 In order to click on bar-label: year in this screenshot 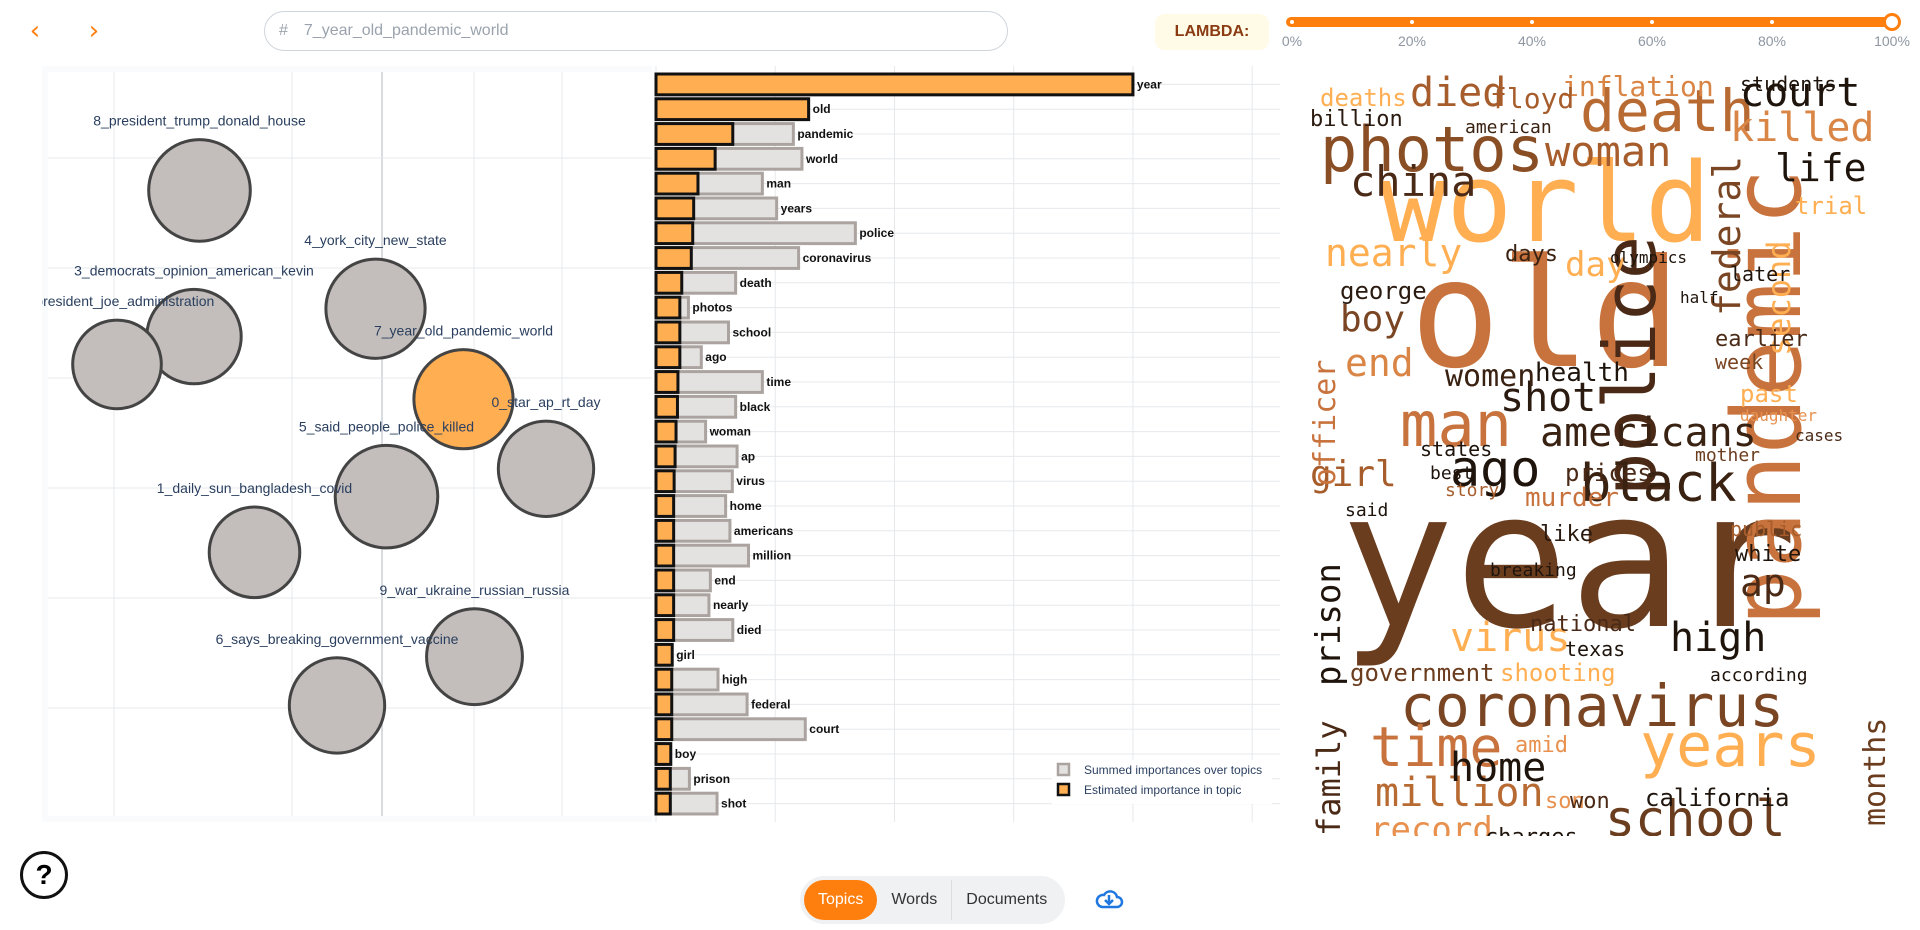, I will do `click(1149, 84)`.